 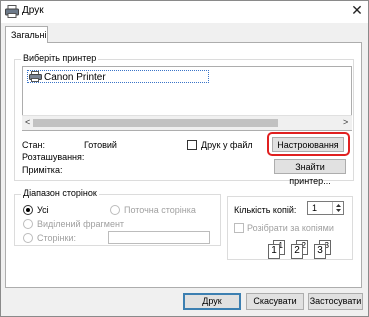 I want to click on page-range-label: Діапазон сторінок, so click(x=60, y=193).